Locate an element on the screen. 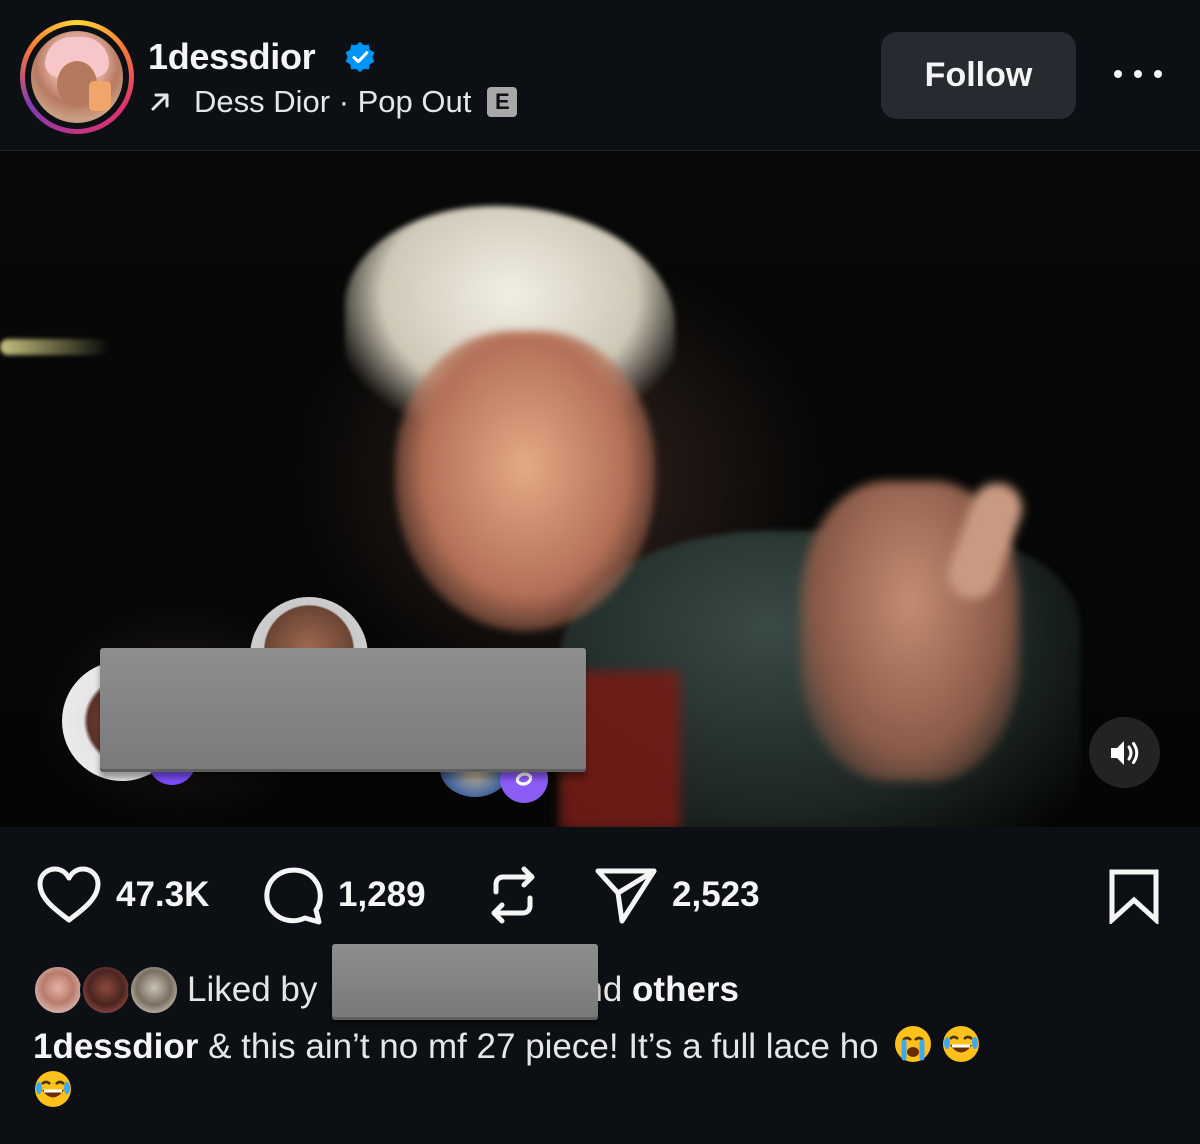 The height and width of the screenshot is (1144, 1200). more-icon is located at coordinates (1138, 74).